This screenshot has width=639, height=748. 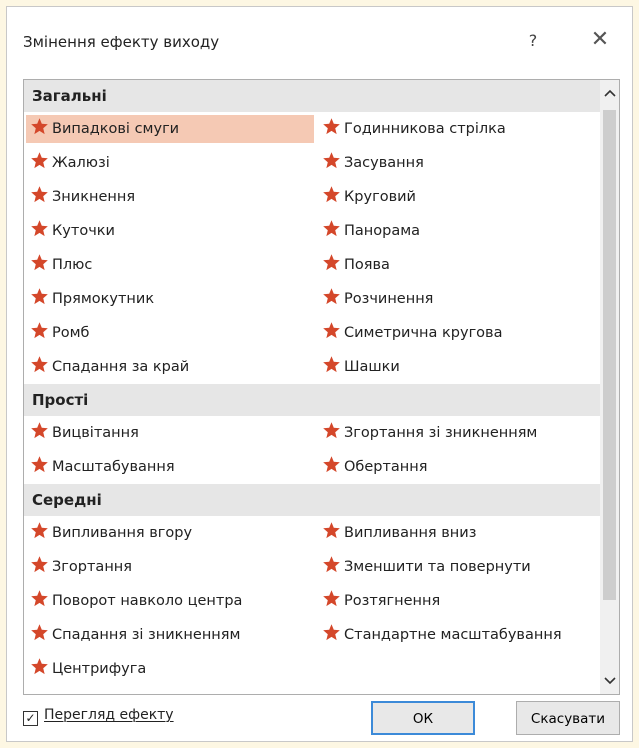 I want to click on effect-item: Випливання вгору, so click(x=170, y=533).